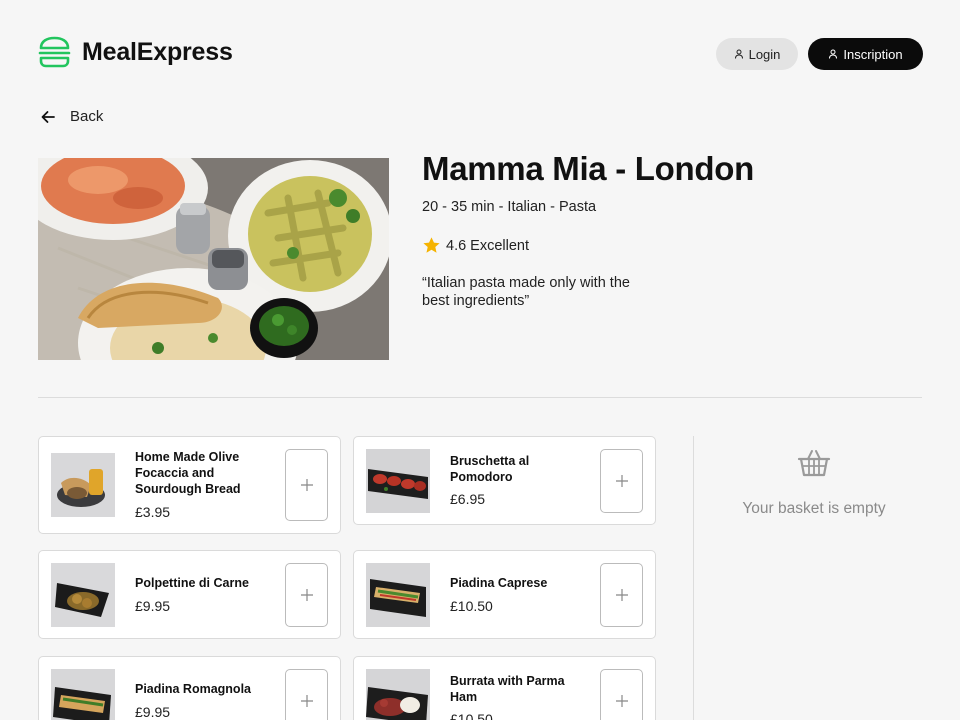 The image size is (960, 720). I want to click on login-label: Login, so click(764, 54).